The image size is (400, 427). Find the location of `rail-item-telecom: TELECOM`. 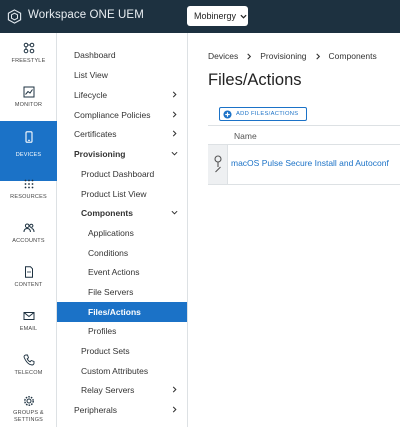

rail-item-telecom: TELECOM is located at coordinates (28, 376).